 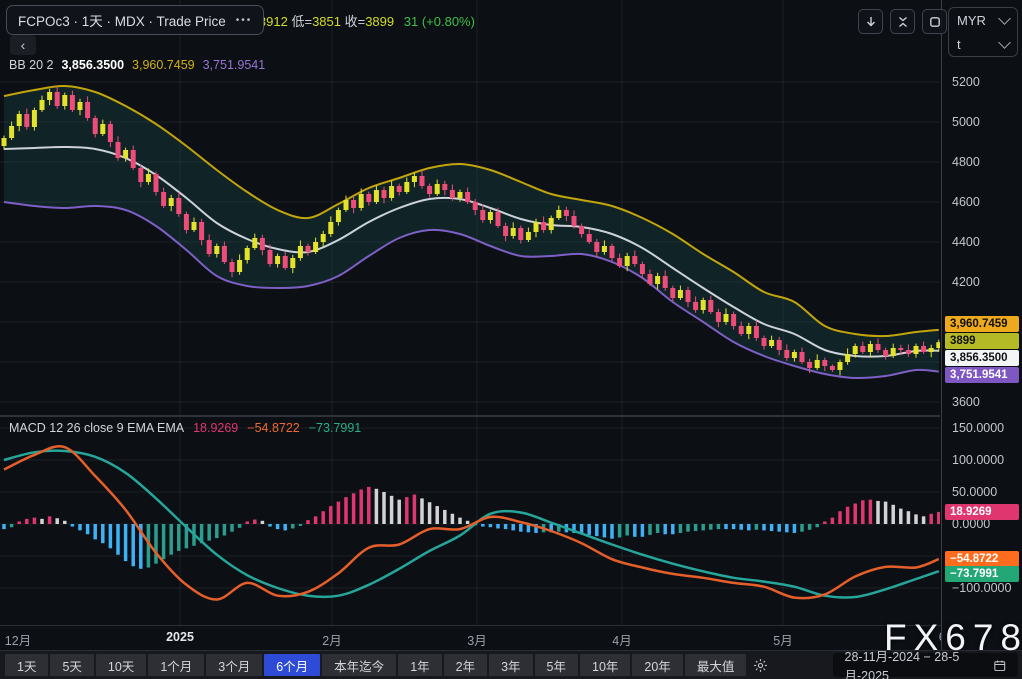 I want to click on pane-button-group, so click(x=902, y=21).